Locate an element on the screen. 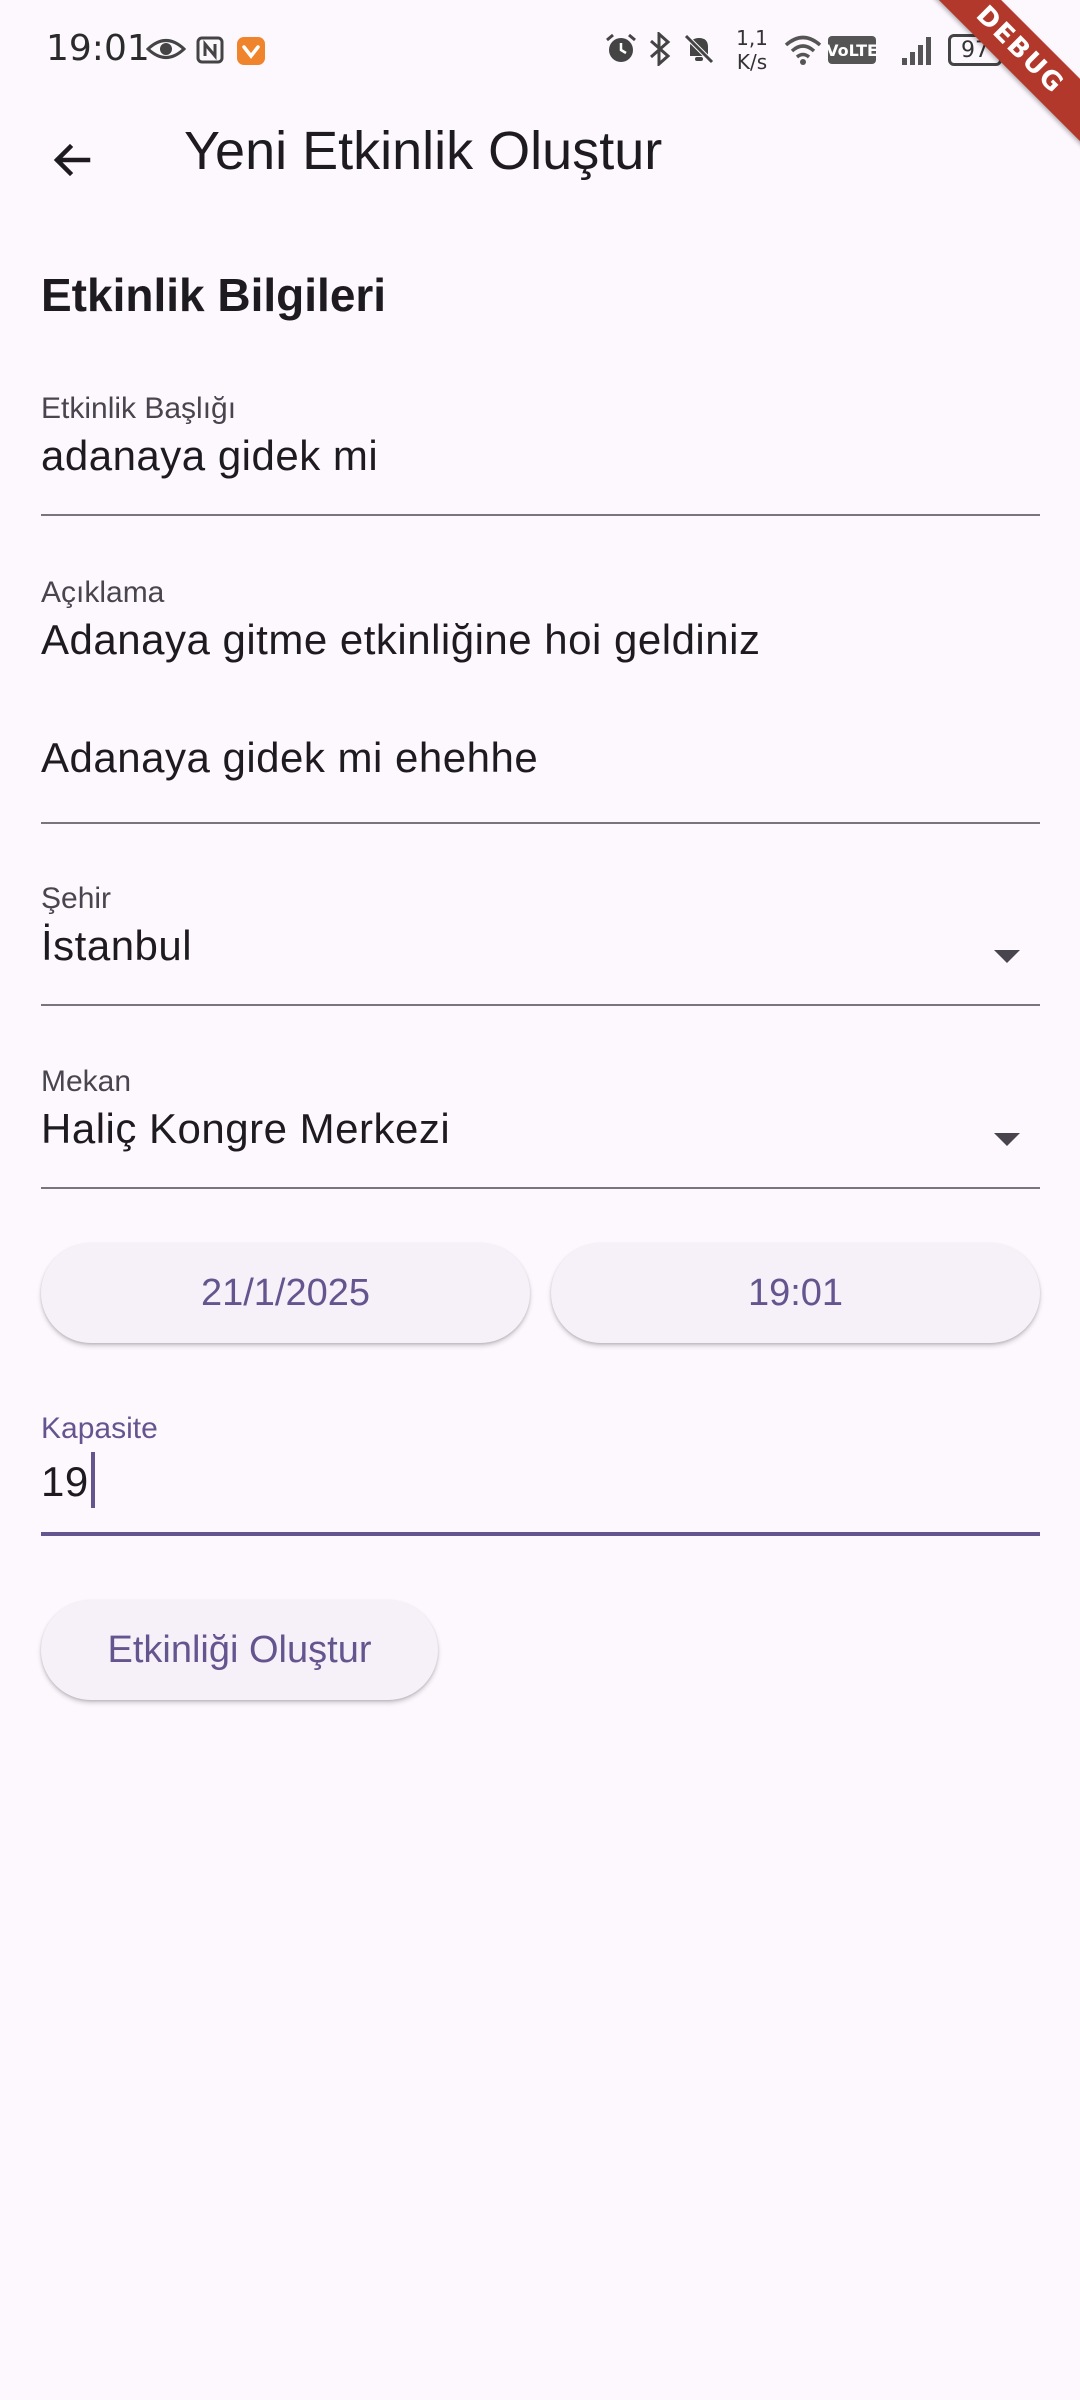  description-line-1: Adanaya gitme etkinliğine hoi geldiniz is located at coordinates (540, 640).